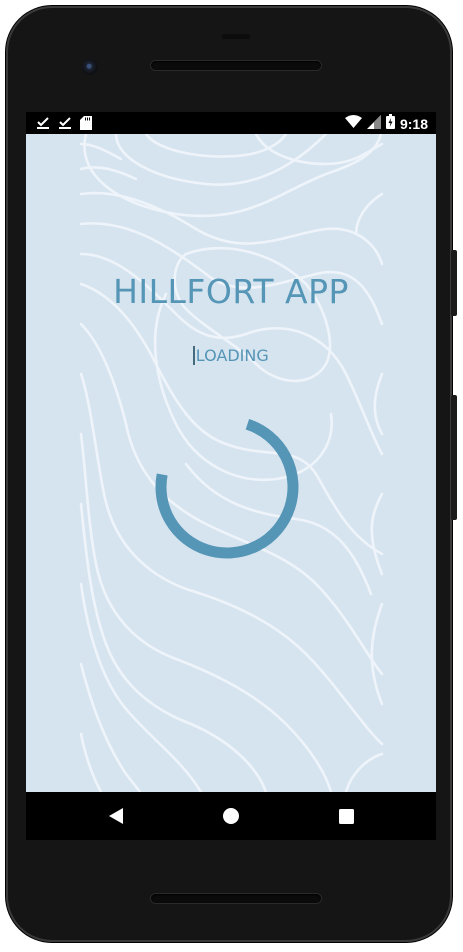 The image size is (463, 952). I want to click on recents-icon, so click(346, 816).